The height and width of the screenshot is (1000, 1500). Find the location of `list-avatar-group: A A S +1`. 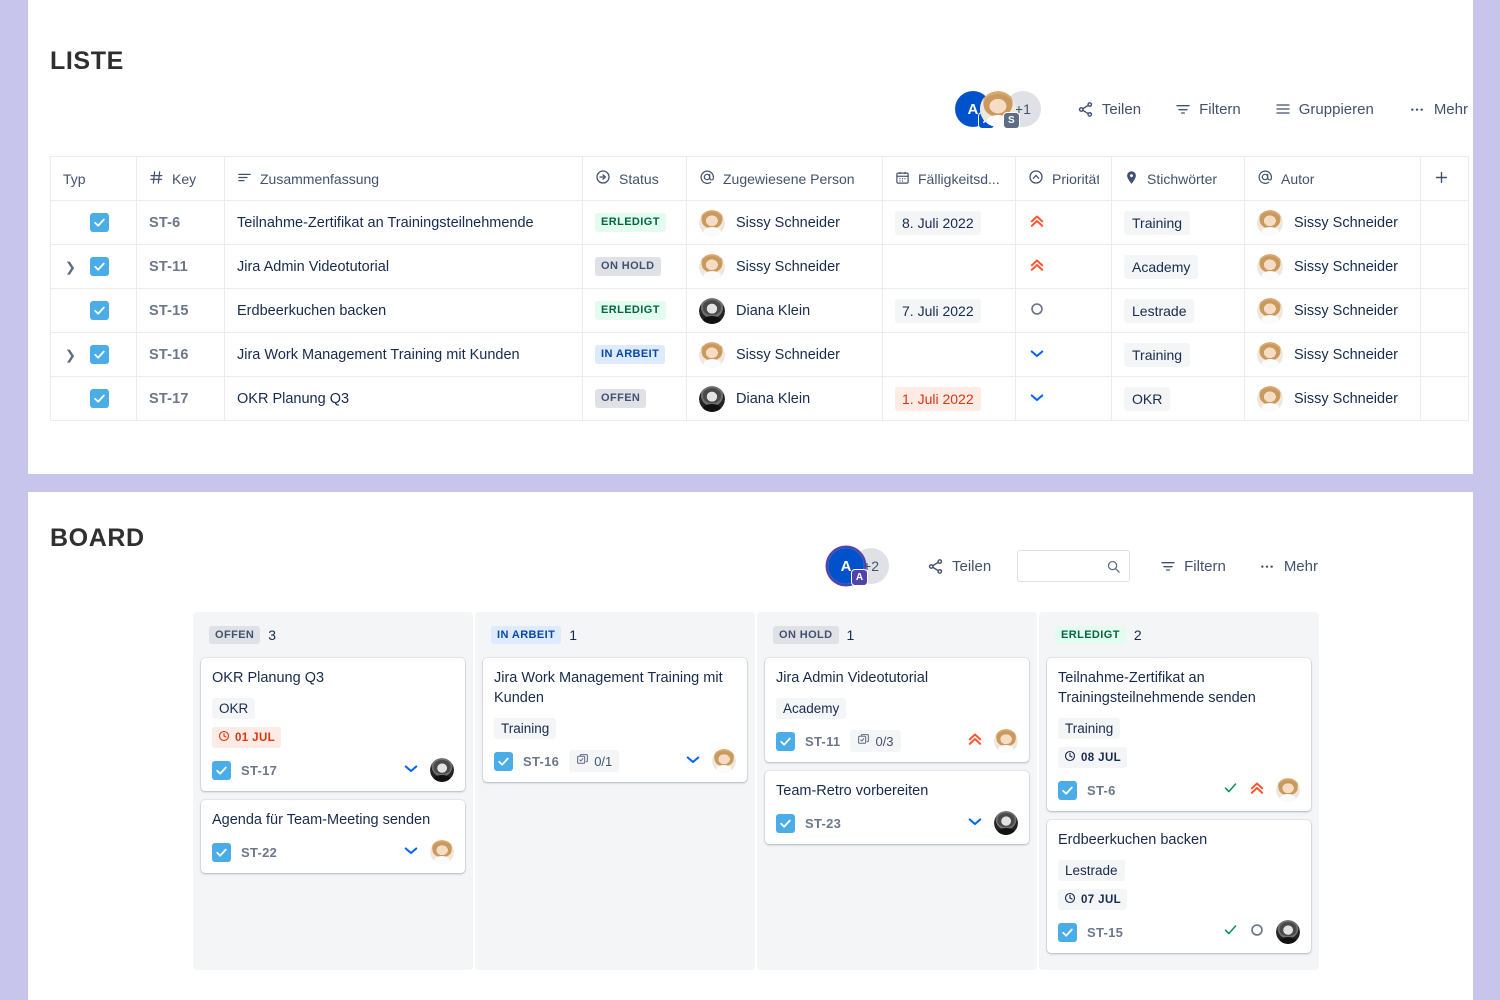

list-avatar-group: A A S +1 is located at coordinates (997, 110).